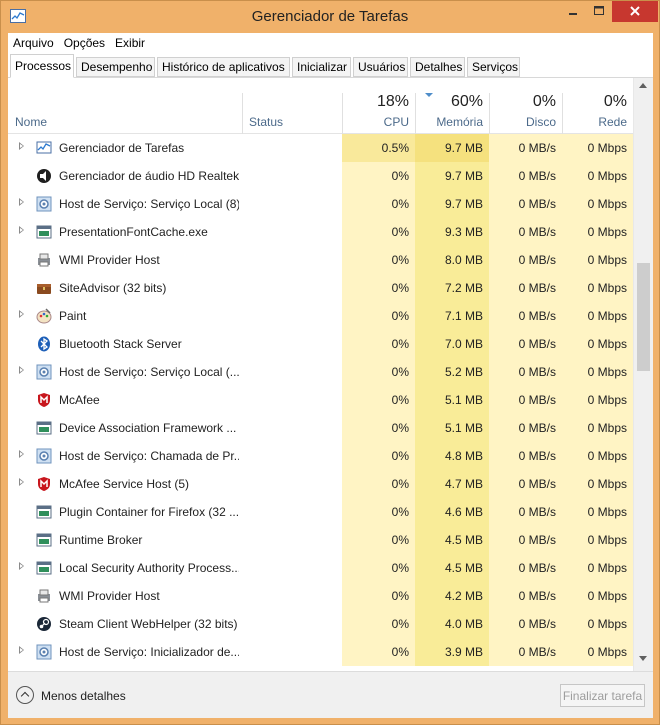 The height and width of the screenshot is (725, 660). Describe the element at coordinates (643, 85) in the screenshot. I see `scroll-up-arrow-icon` at that location.